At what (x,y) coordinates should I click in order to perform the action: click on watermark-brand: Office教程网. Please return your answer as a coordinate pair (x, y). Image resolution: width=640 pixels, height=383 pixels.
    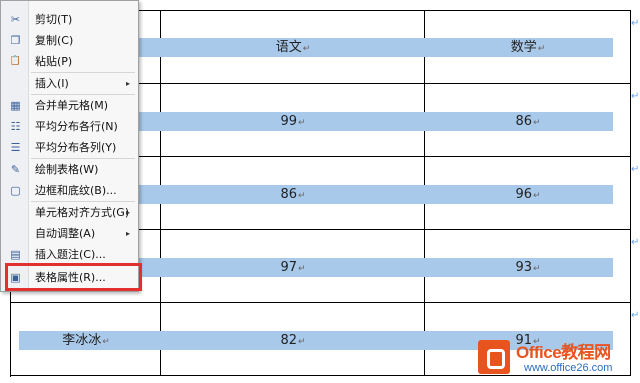
    Looking at the image, I should click on (563, 352).